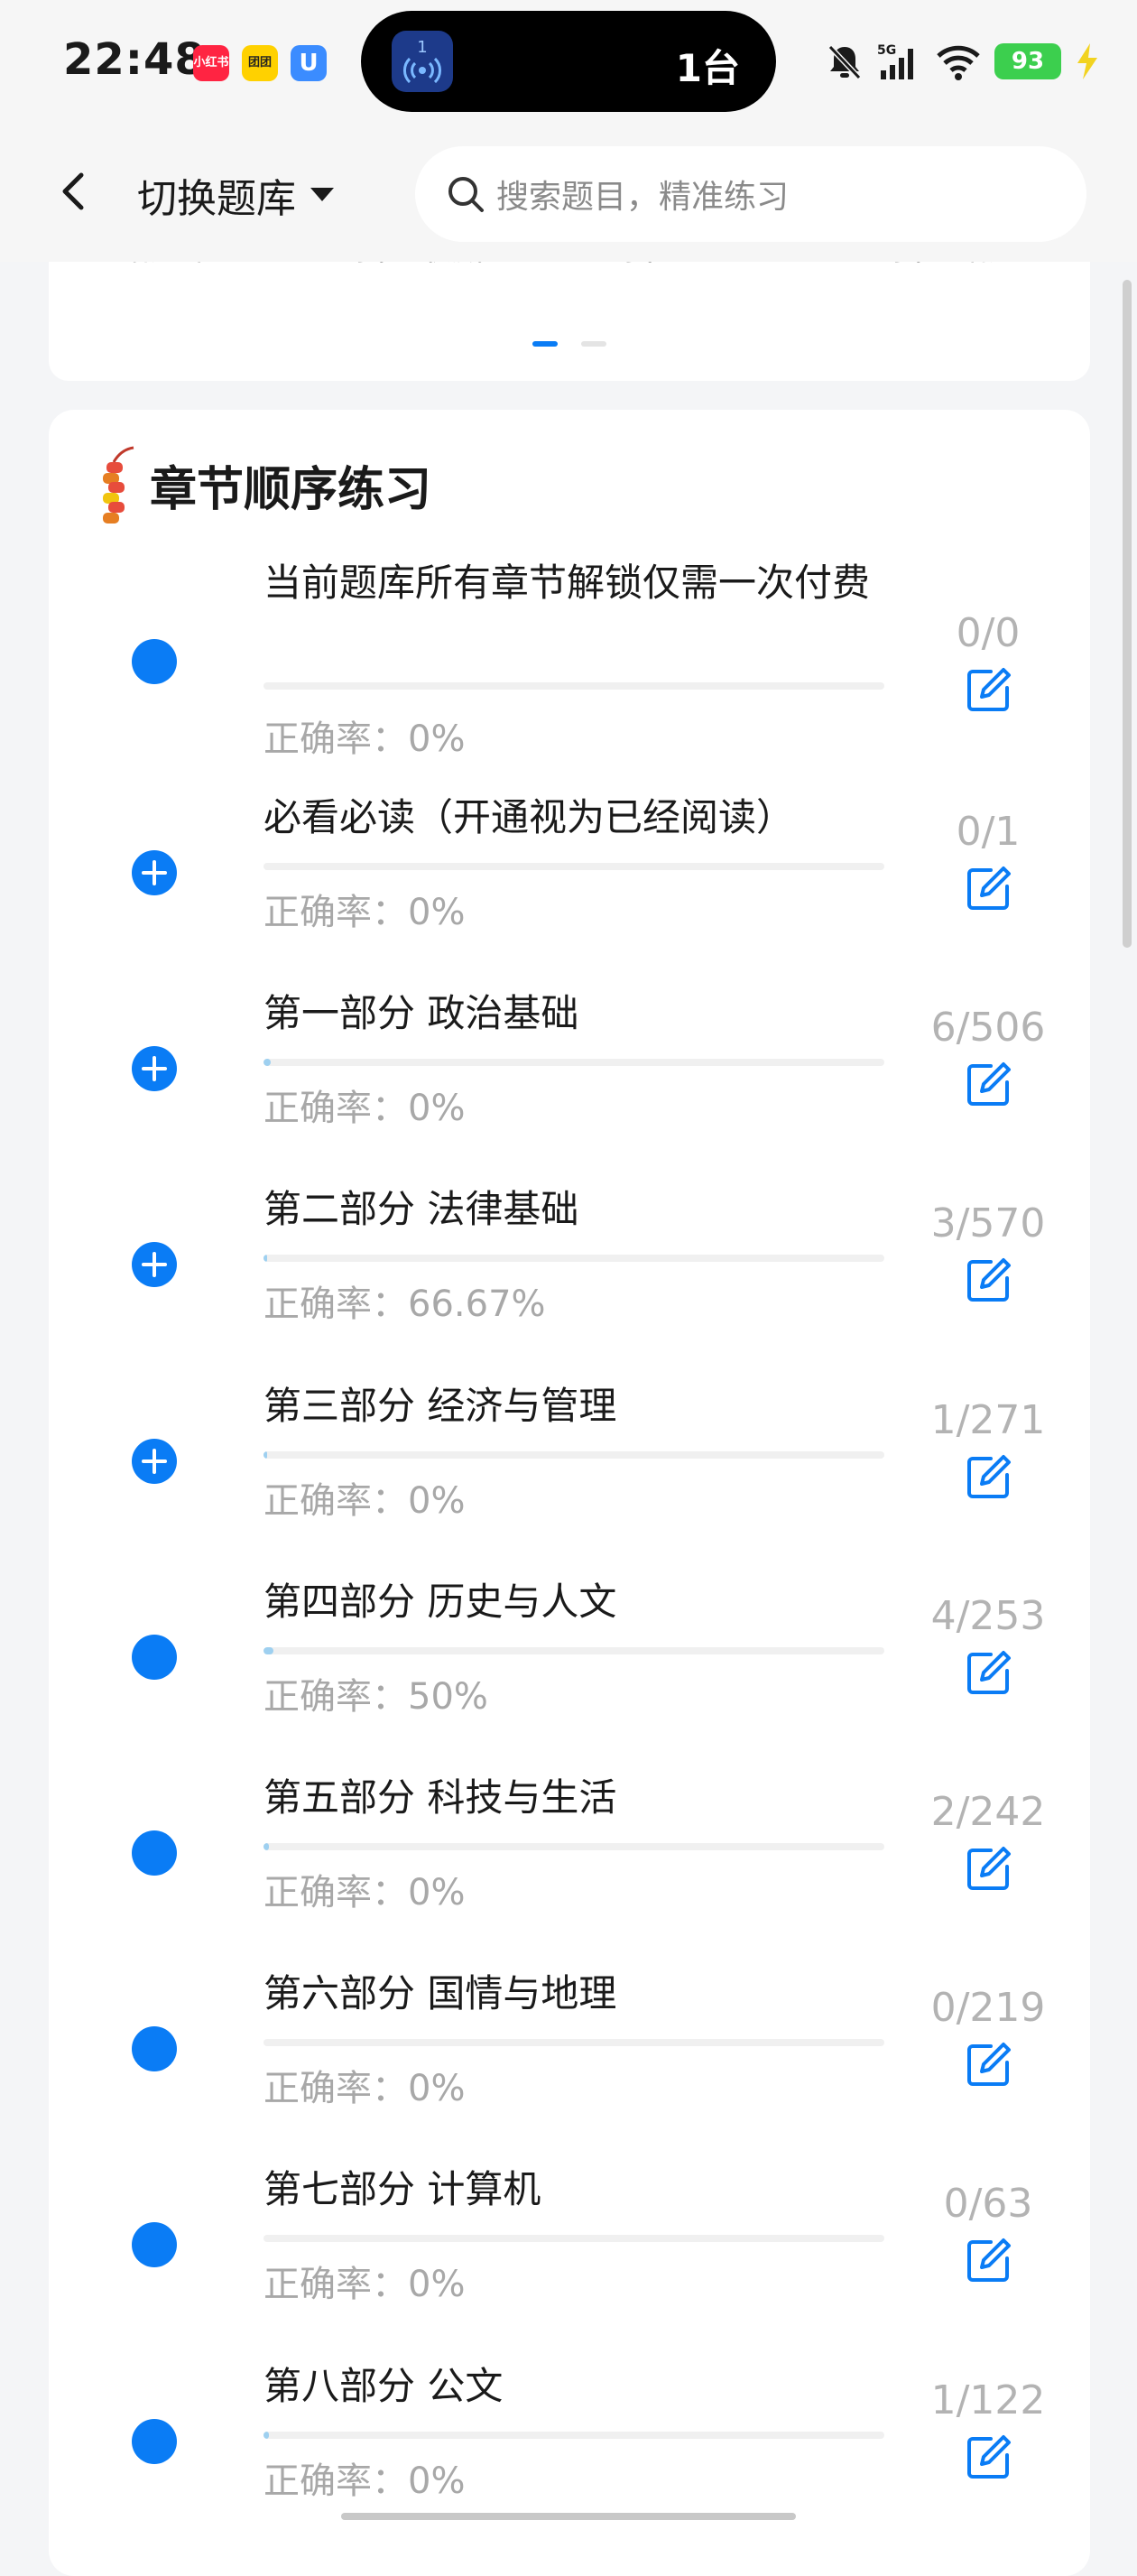  I want to click on signal-icon: 5G, so click(895, 61).